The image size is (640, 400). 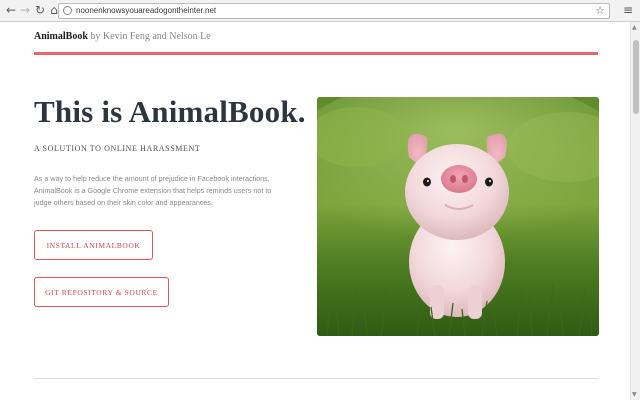 I want to click on git-repository-button: GIT REPOSITORY & SOURCE, so click(x=101, y=292).